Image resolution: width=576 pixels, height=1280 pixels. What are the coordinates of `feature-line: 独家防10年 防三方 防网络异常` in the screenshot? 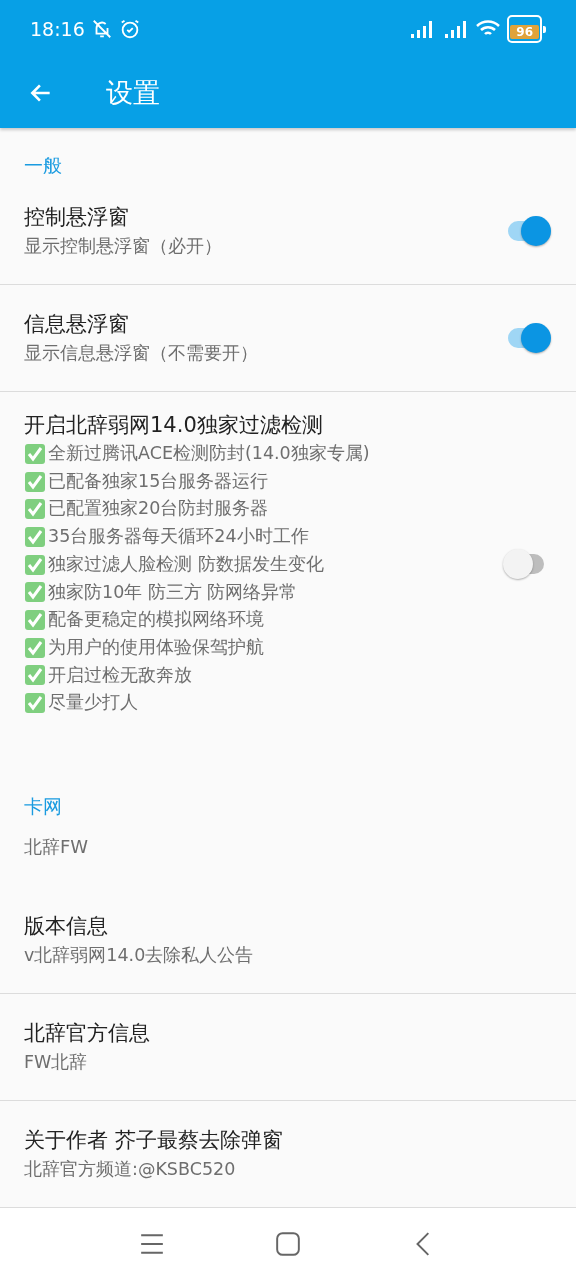 It's located at (173, 592).